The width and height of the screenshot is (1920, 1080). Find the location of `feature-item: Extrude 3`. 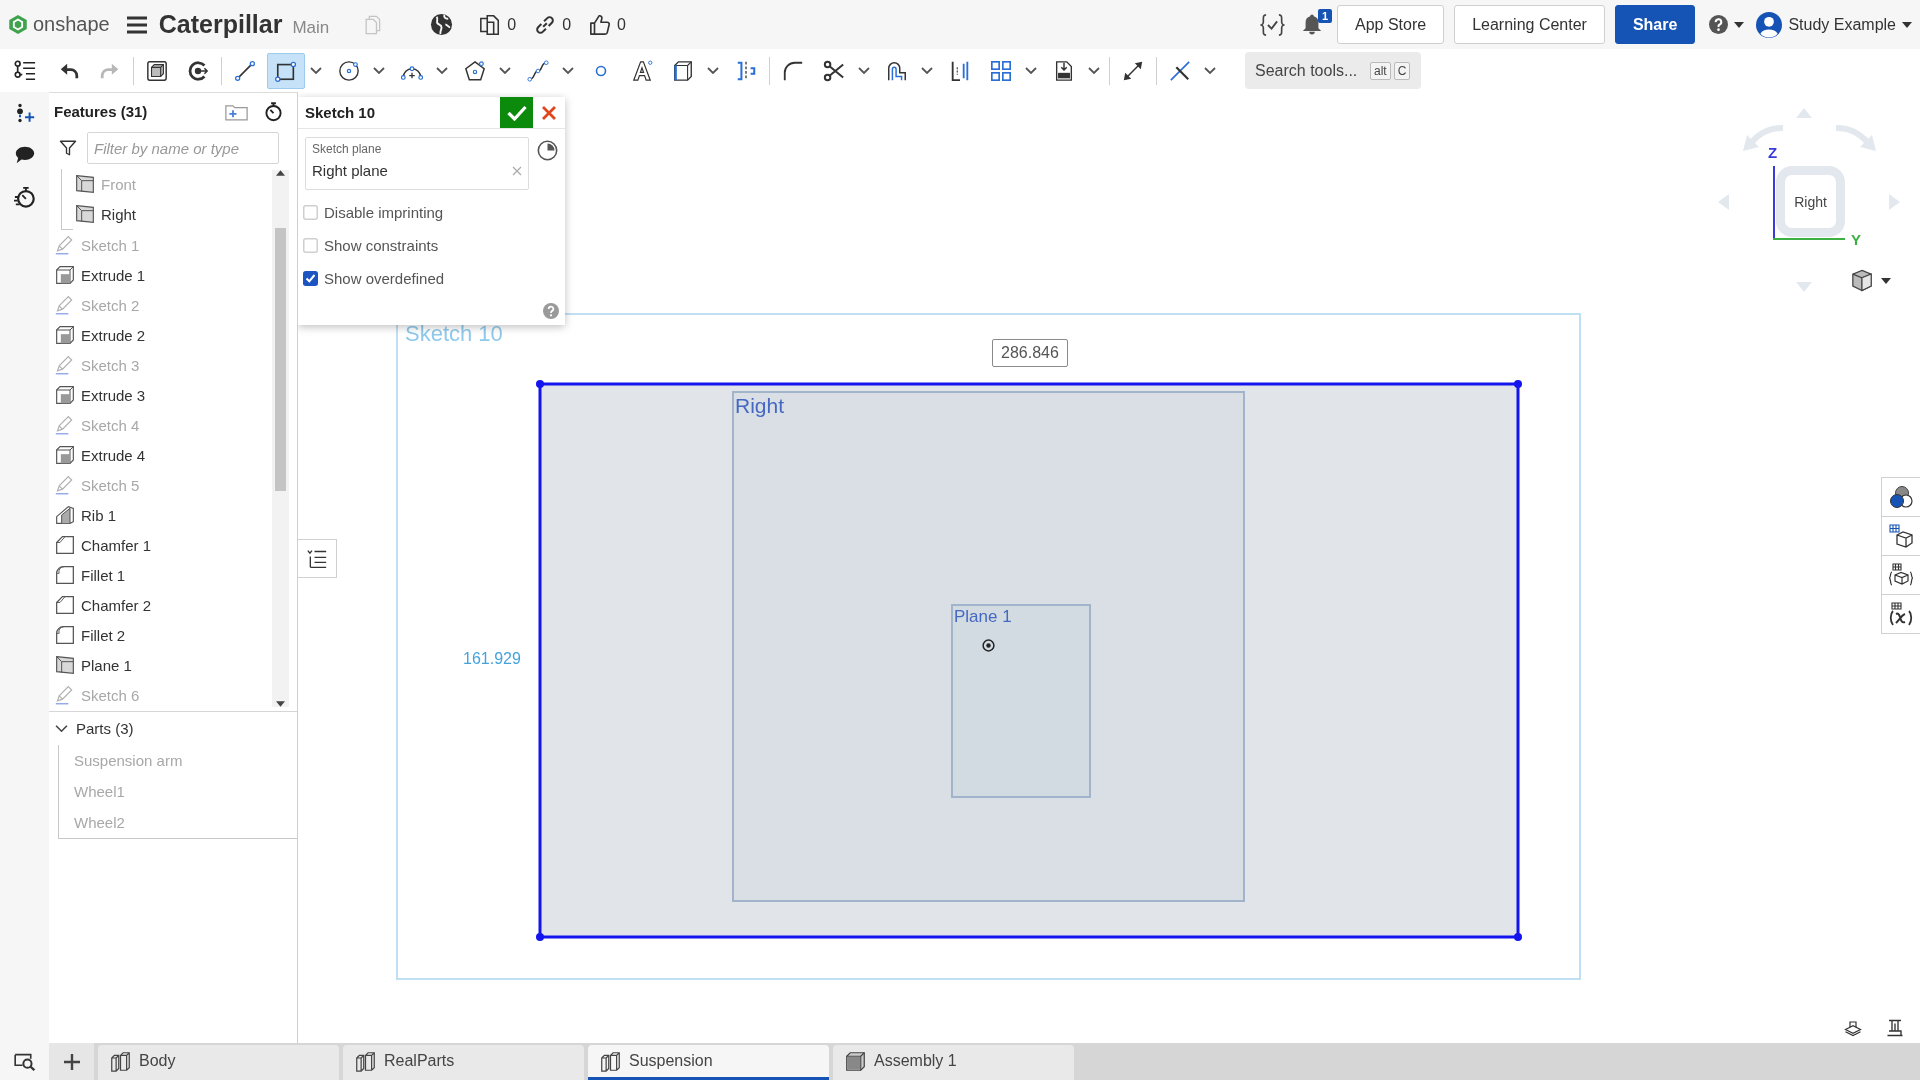

feature-item: Extrude 3 is located at coordinates (97, 395).